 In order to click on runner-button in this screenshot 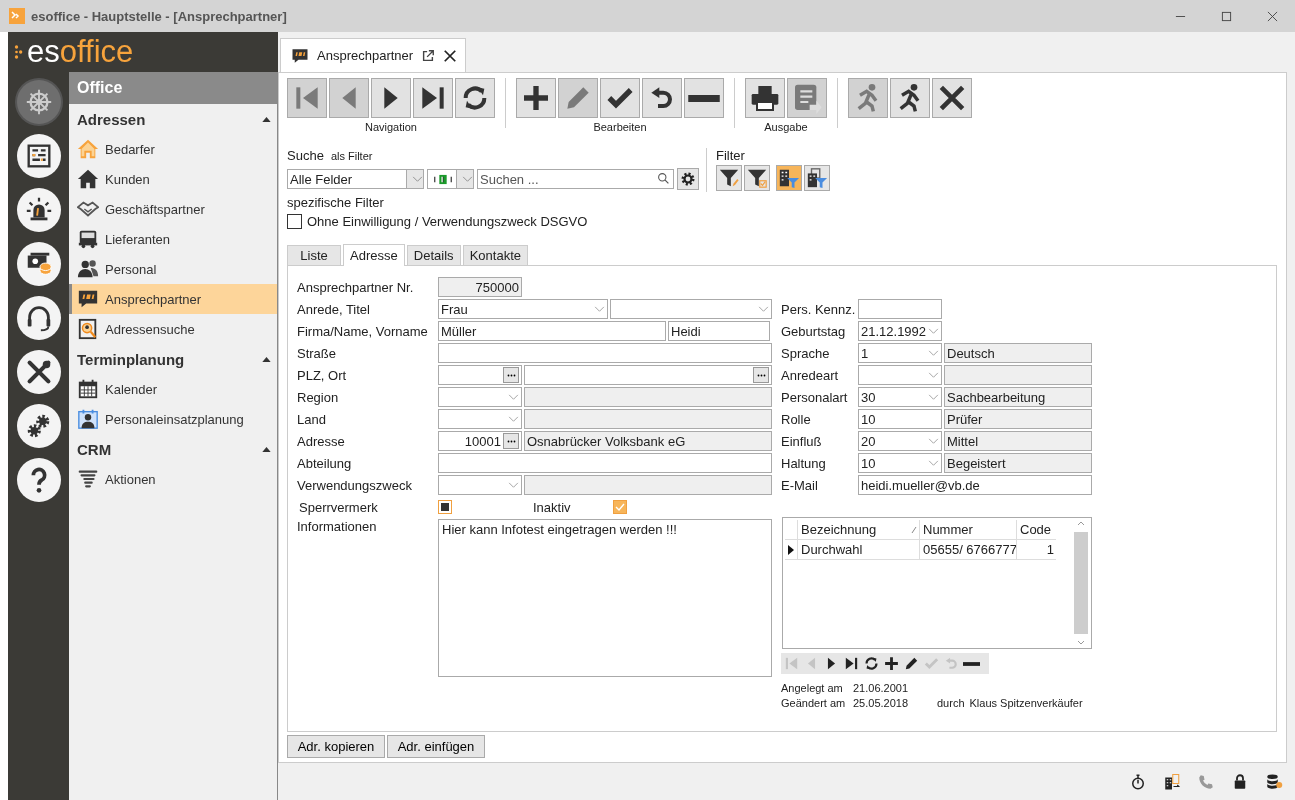, I will do `click(910, 98)`.